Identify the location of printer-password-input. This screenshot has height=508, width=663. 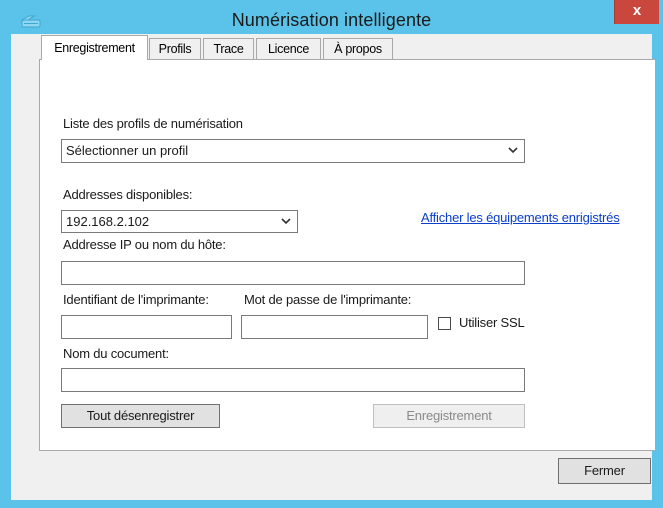
(334, 327).